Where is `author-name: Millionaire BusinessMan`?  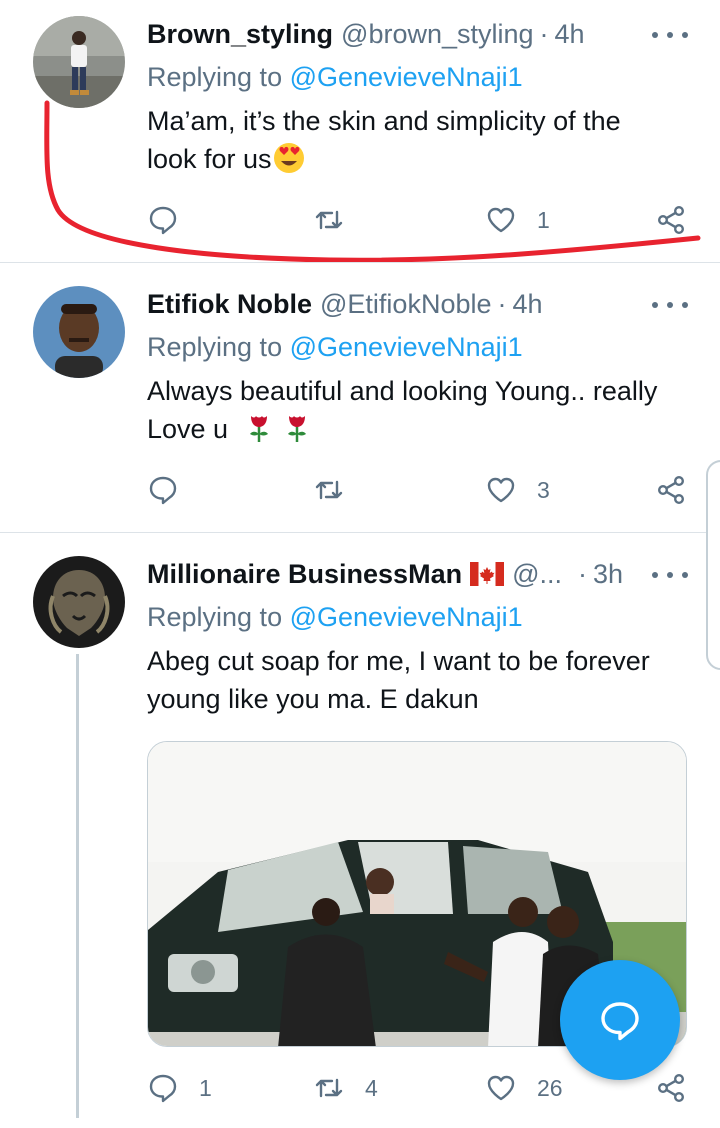
author-name: Millionaire BusinessMan is located at coordinates (304, 574).